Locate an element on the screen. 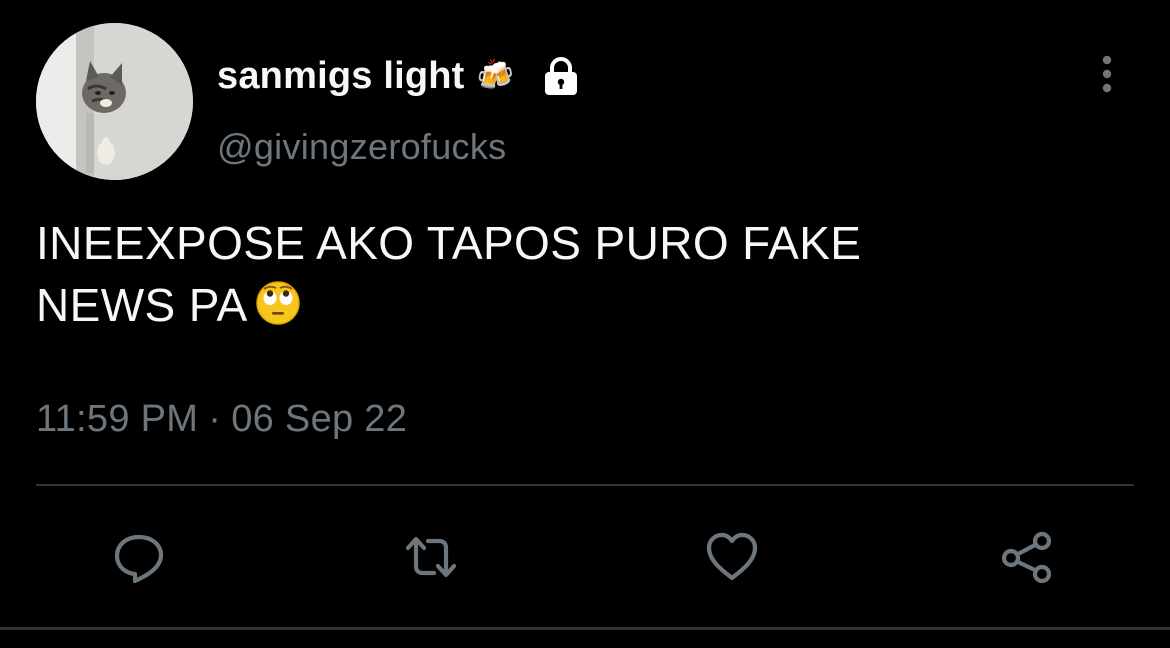 Image resolution: width=1170 pixels, height=648 pixels. timestamp-row: 11:59 PM · 06 Sep 22 is located at coordinates (221, 419).